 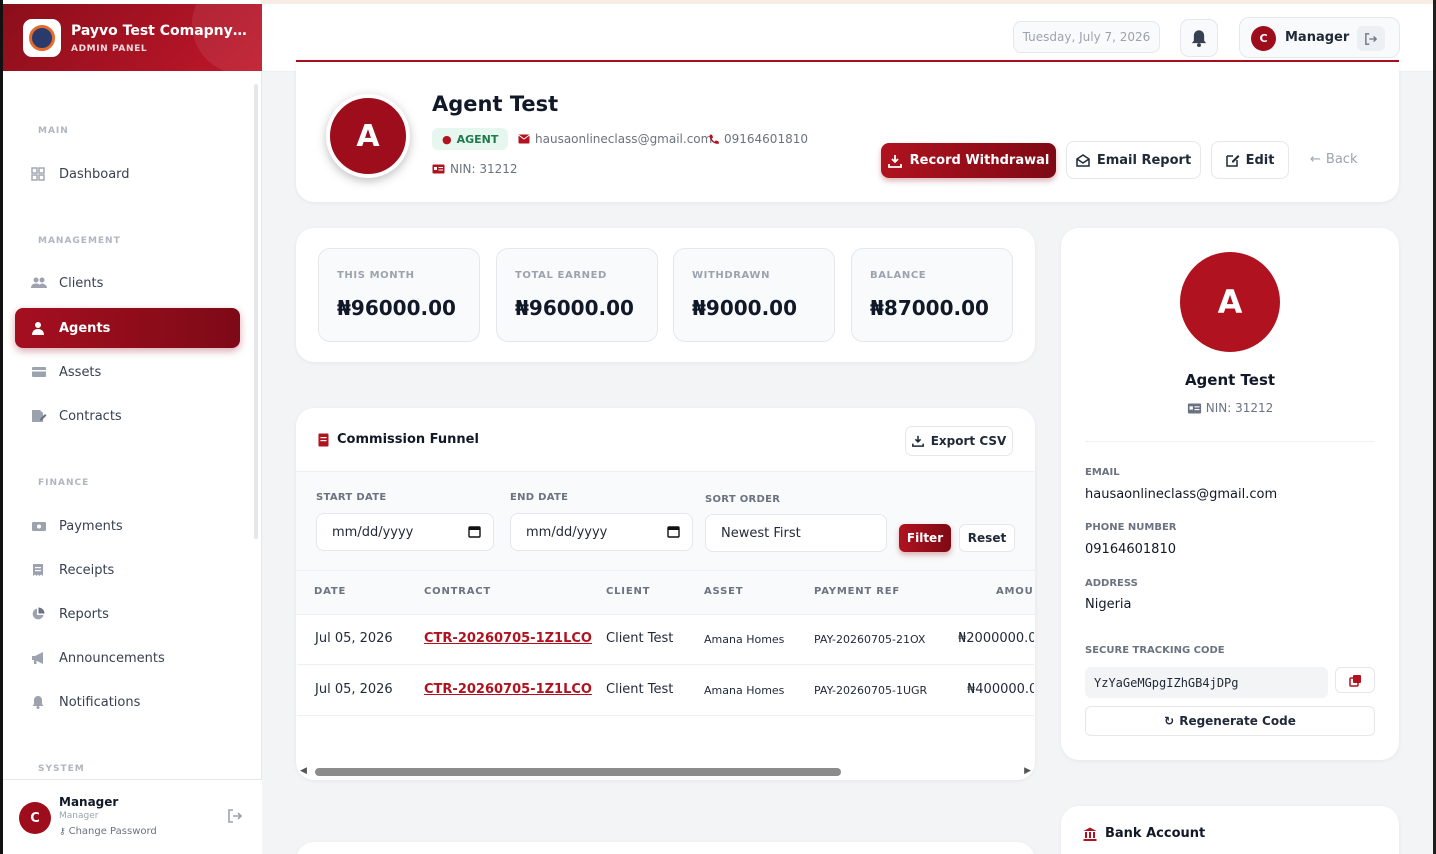 I want to click on sidebar-item-reports: Reports, so click(x=127, y=614).